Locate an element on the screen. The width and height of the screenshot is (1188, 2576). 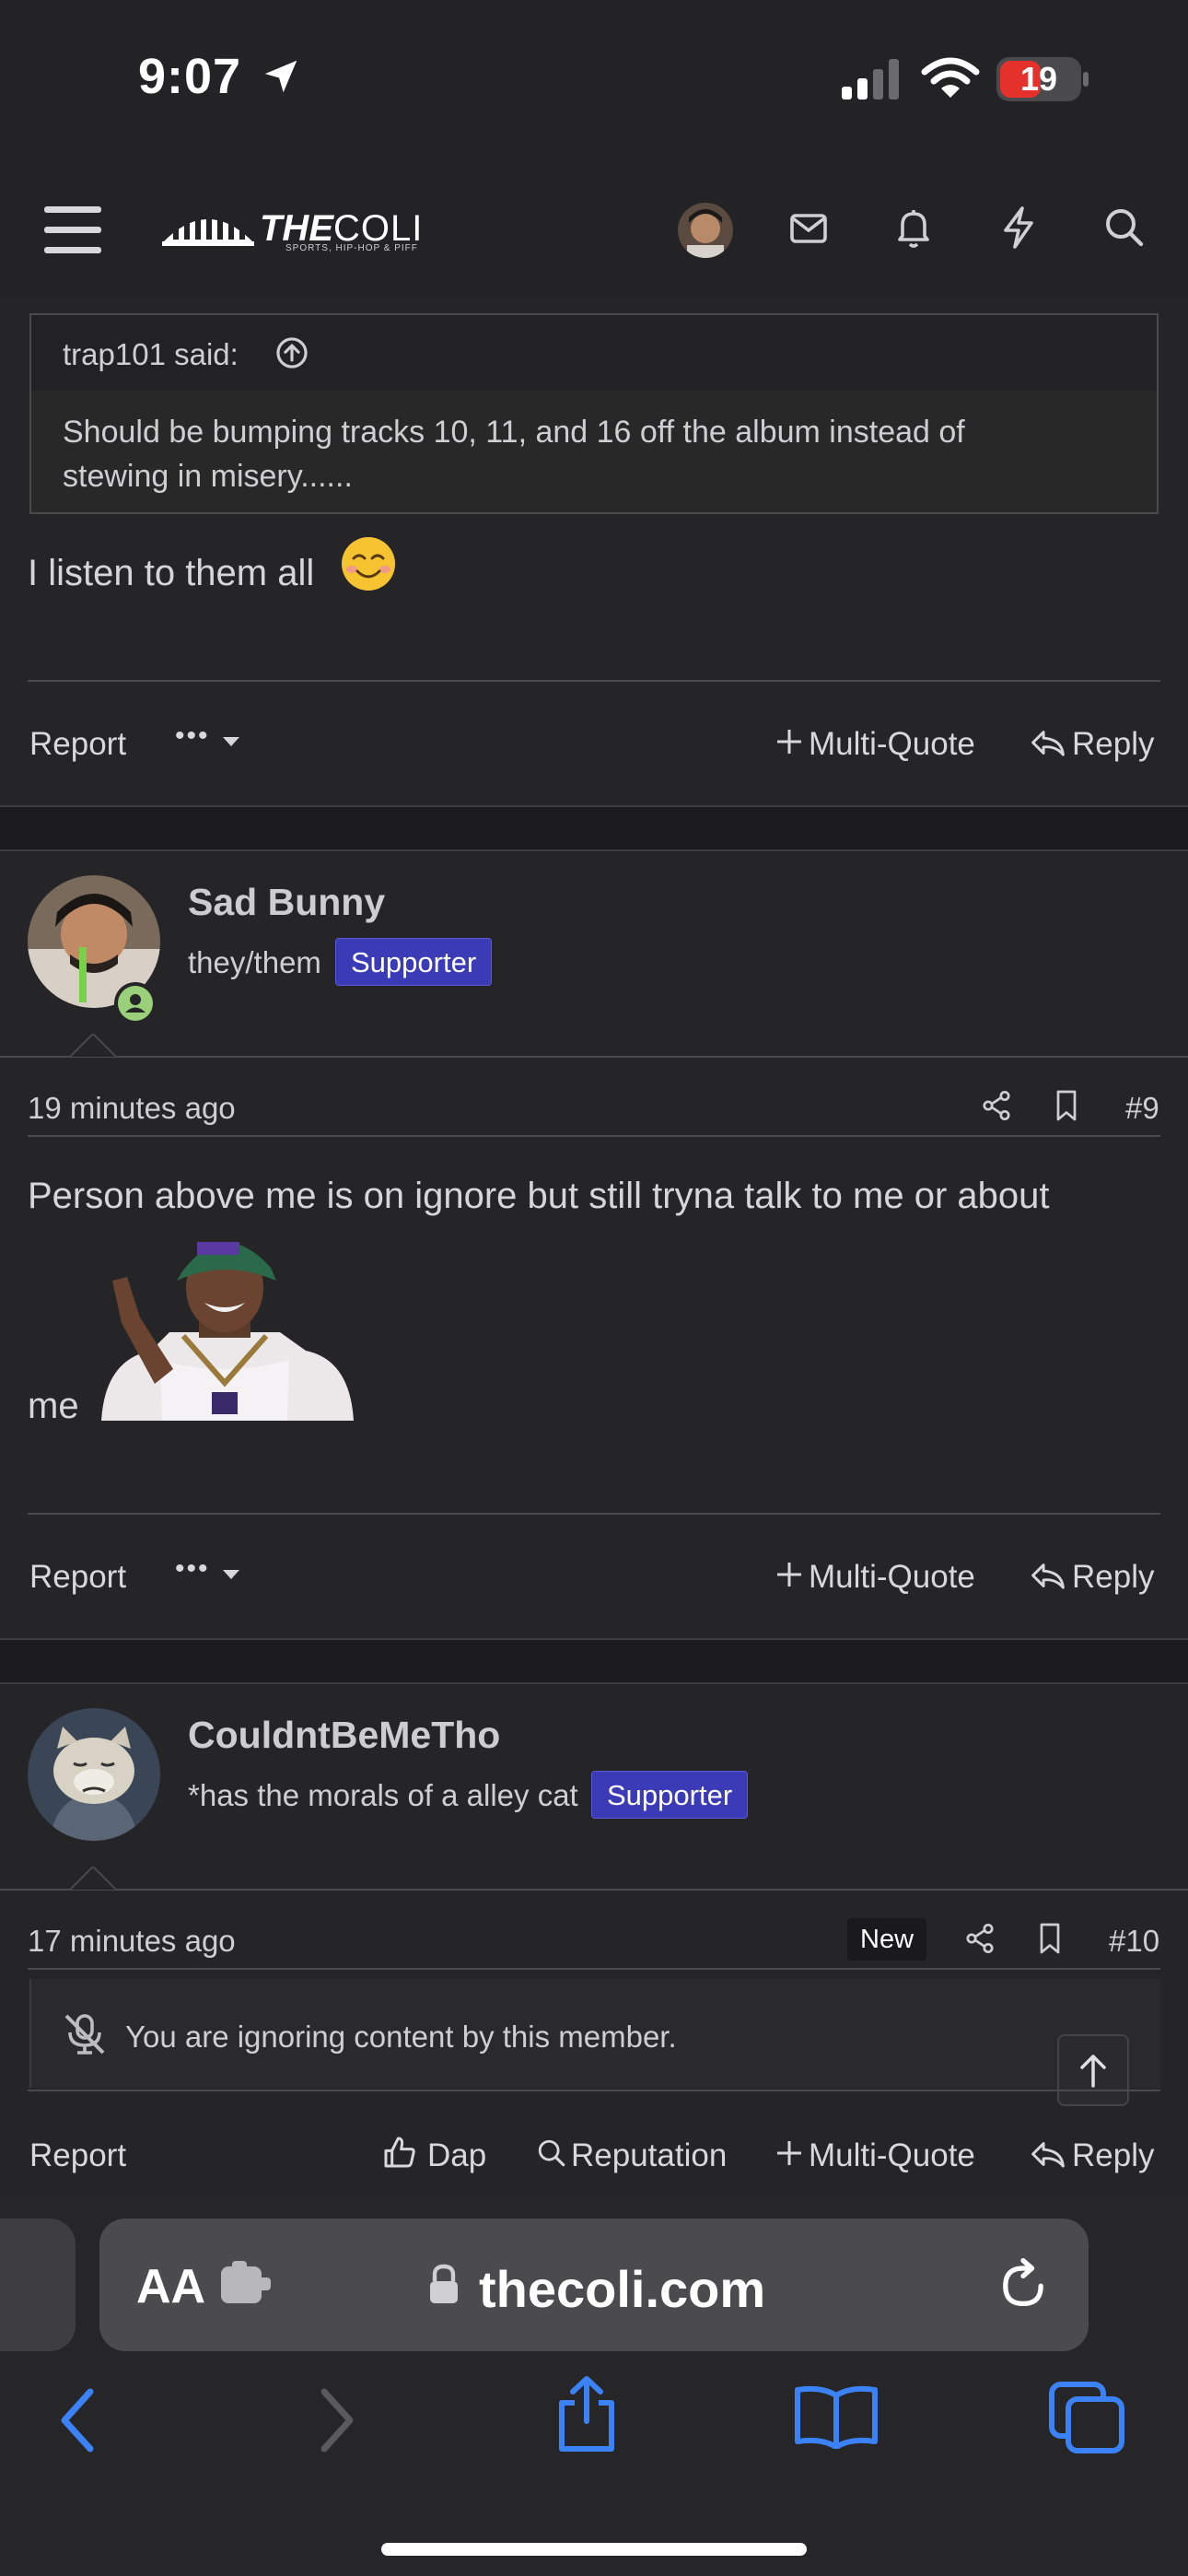
muted-mic-icon is located at coordinates (85, 2034).